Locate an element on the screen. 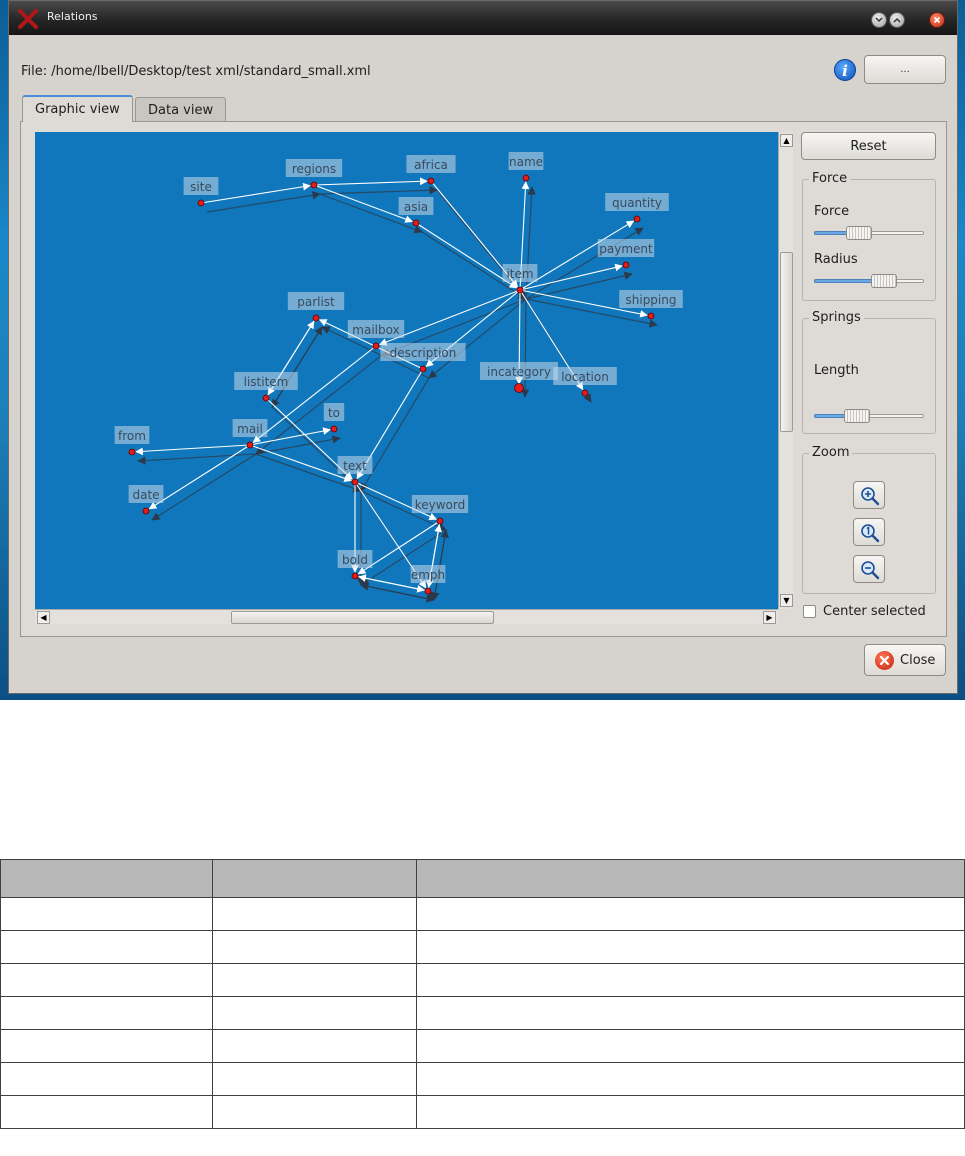 This screenshot has width=965, height=1156. graph-node-label: name is located at coordinates (526, 162).